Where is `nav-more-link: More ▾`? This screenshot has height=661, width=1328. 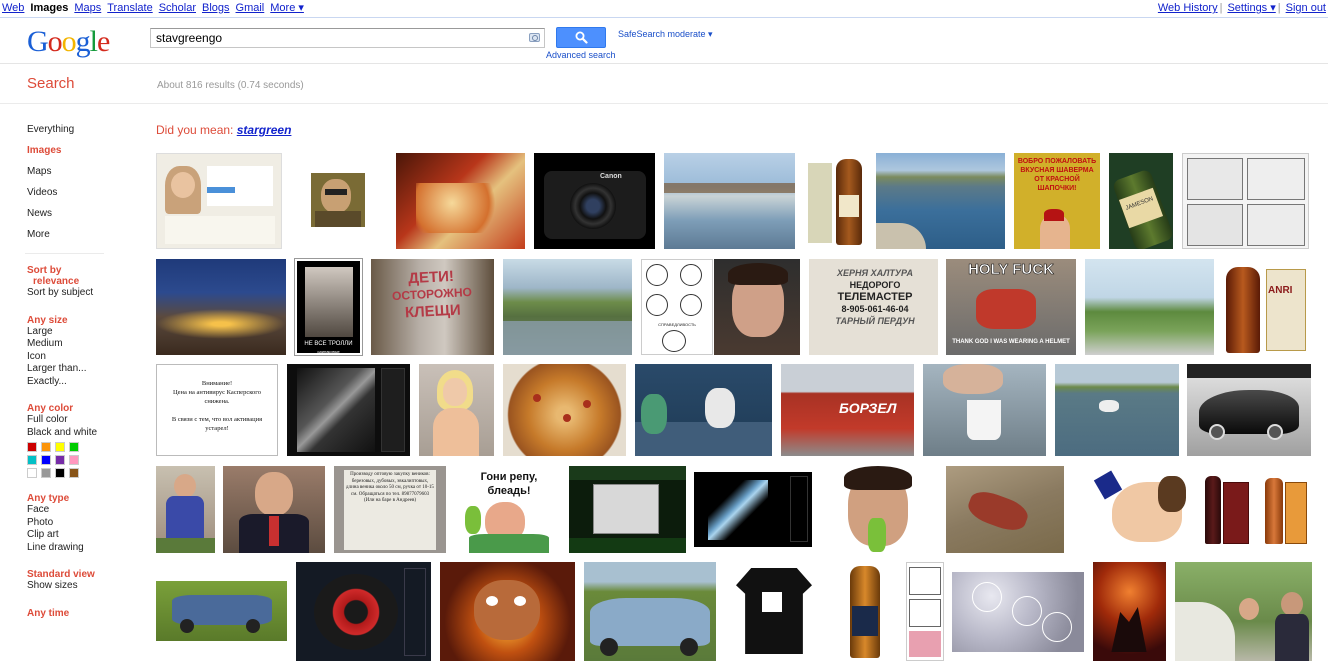 nav-more-link: More ▾ is located at coordinates (287, 8).